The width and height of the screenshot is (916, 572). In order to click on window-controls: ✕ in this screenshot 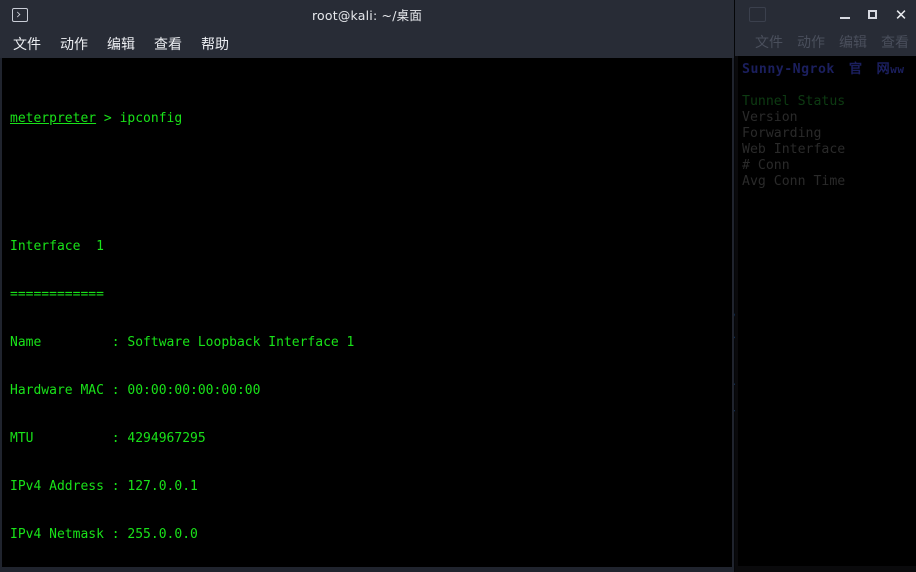, I will do `click(873, 14)`.